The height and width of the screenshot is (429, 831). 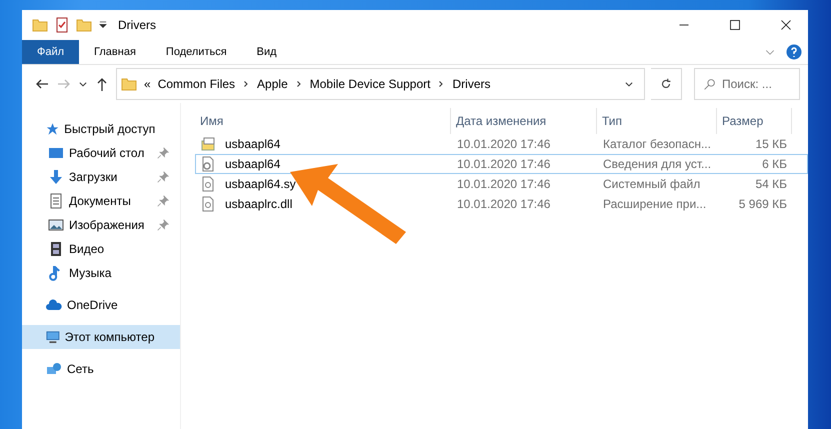 I want to click on window-title: Drivers, so click(x=137, y=25).